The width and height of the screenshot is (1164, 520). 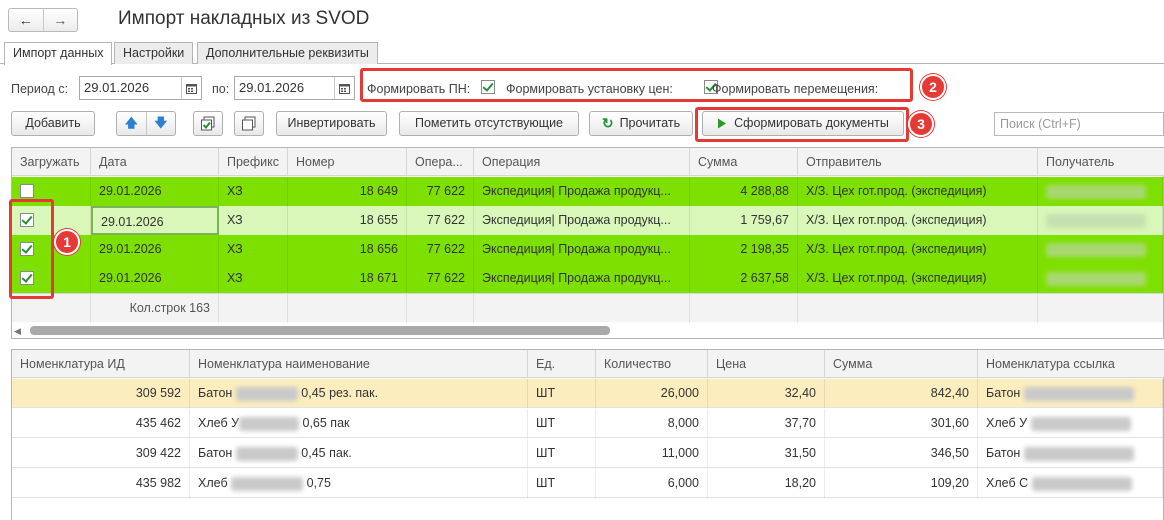 I want to click on cell-number: 18 656, so click(x=347, y=249).